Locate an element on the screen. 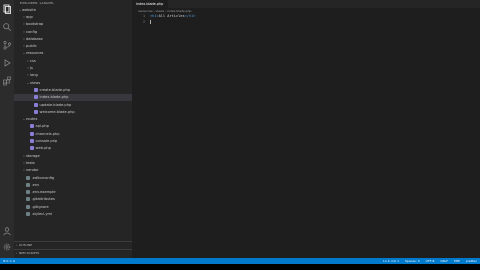 This screenshot has width=480, height=270. bottom-black-strip is located at coordinates (240, 267).